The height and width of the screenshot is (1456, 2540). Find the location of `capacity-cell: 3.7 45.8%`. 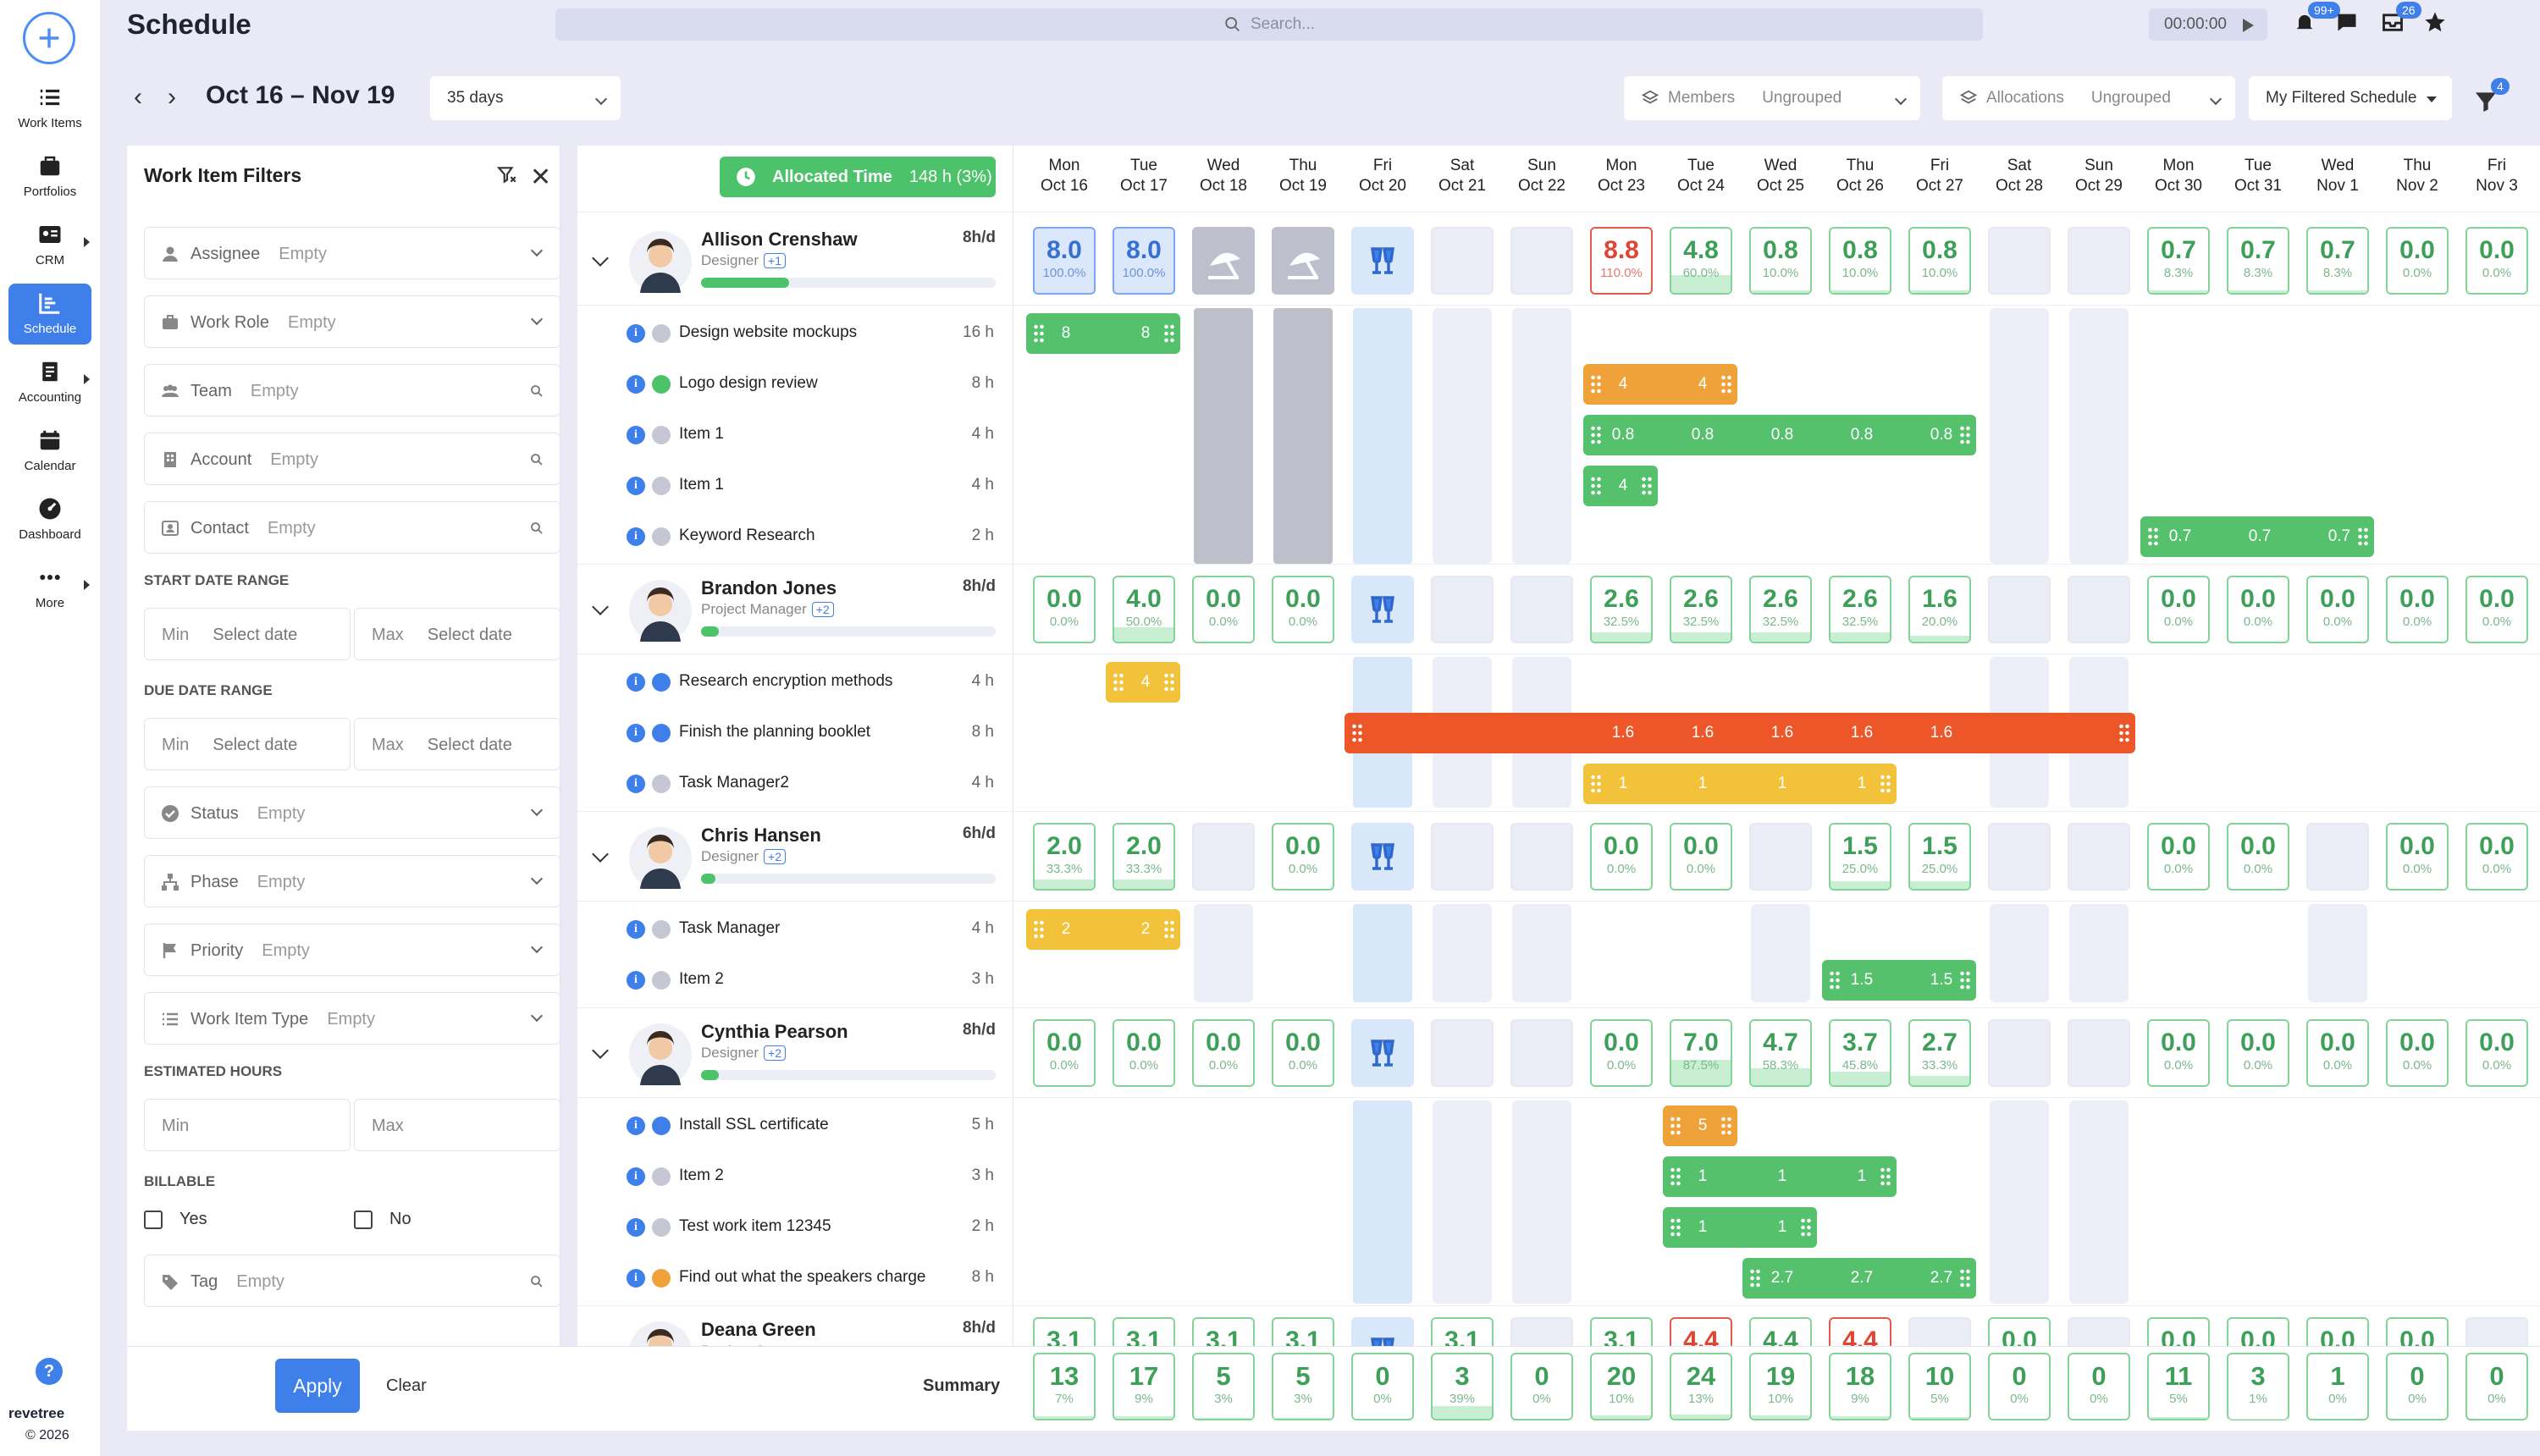

capacity-cell: 3.7 45.8% is located at coordinates (1860, 1053).